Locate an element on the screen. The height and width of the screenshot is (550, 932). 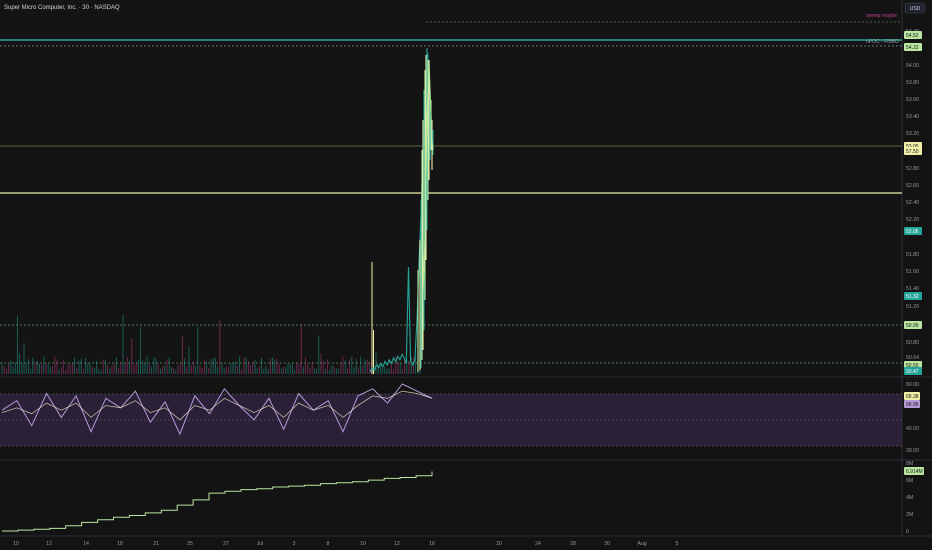
price-tag-text: 54.22 is located at coordinates (912, 48).